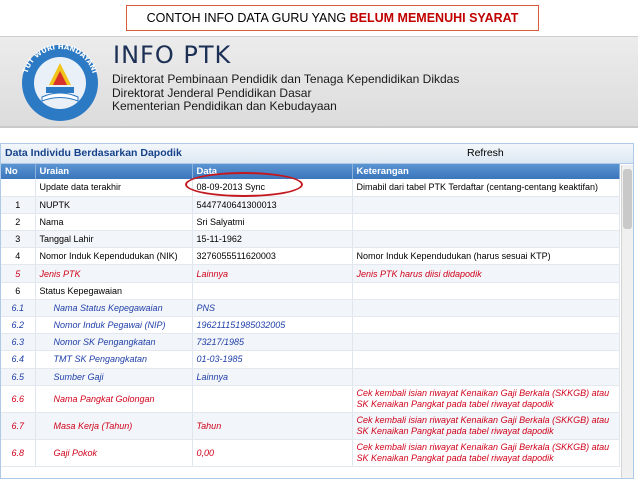 Image resolution: width=638 pixels, height=479 pixels. I want to click on cell-data: 73217/1985, so click(272, 342).